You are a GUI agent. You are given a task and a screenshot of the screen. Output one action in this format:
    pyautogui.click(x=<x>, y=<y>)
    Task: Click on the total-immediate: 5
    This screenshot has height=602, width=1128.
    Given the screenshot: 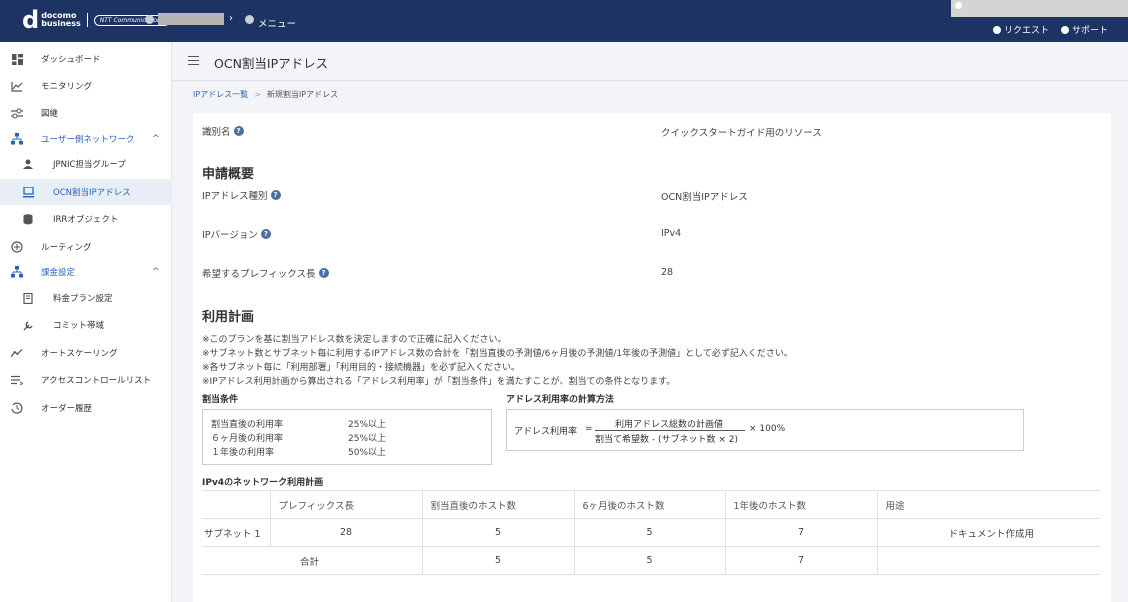 What is the action you would take?
    pyautogui.click(x=498, y=560)
    